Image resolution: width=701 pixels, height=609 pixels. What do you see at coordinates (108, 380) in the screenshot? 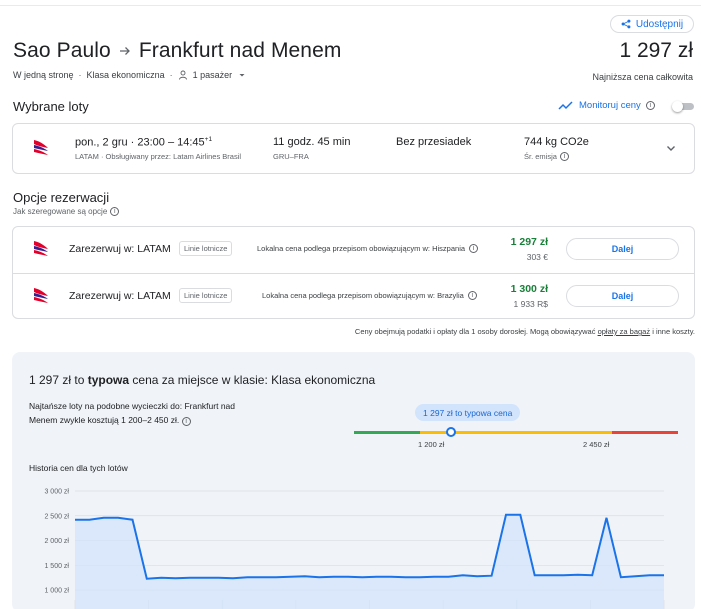
I see `insight-title-bold: typowa` at bounding box center [108, 380].